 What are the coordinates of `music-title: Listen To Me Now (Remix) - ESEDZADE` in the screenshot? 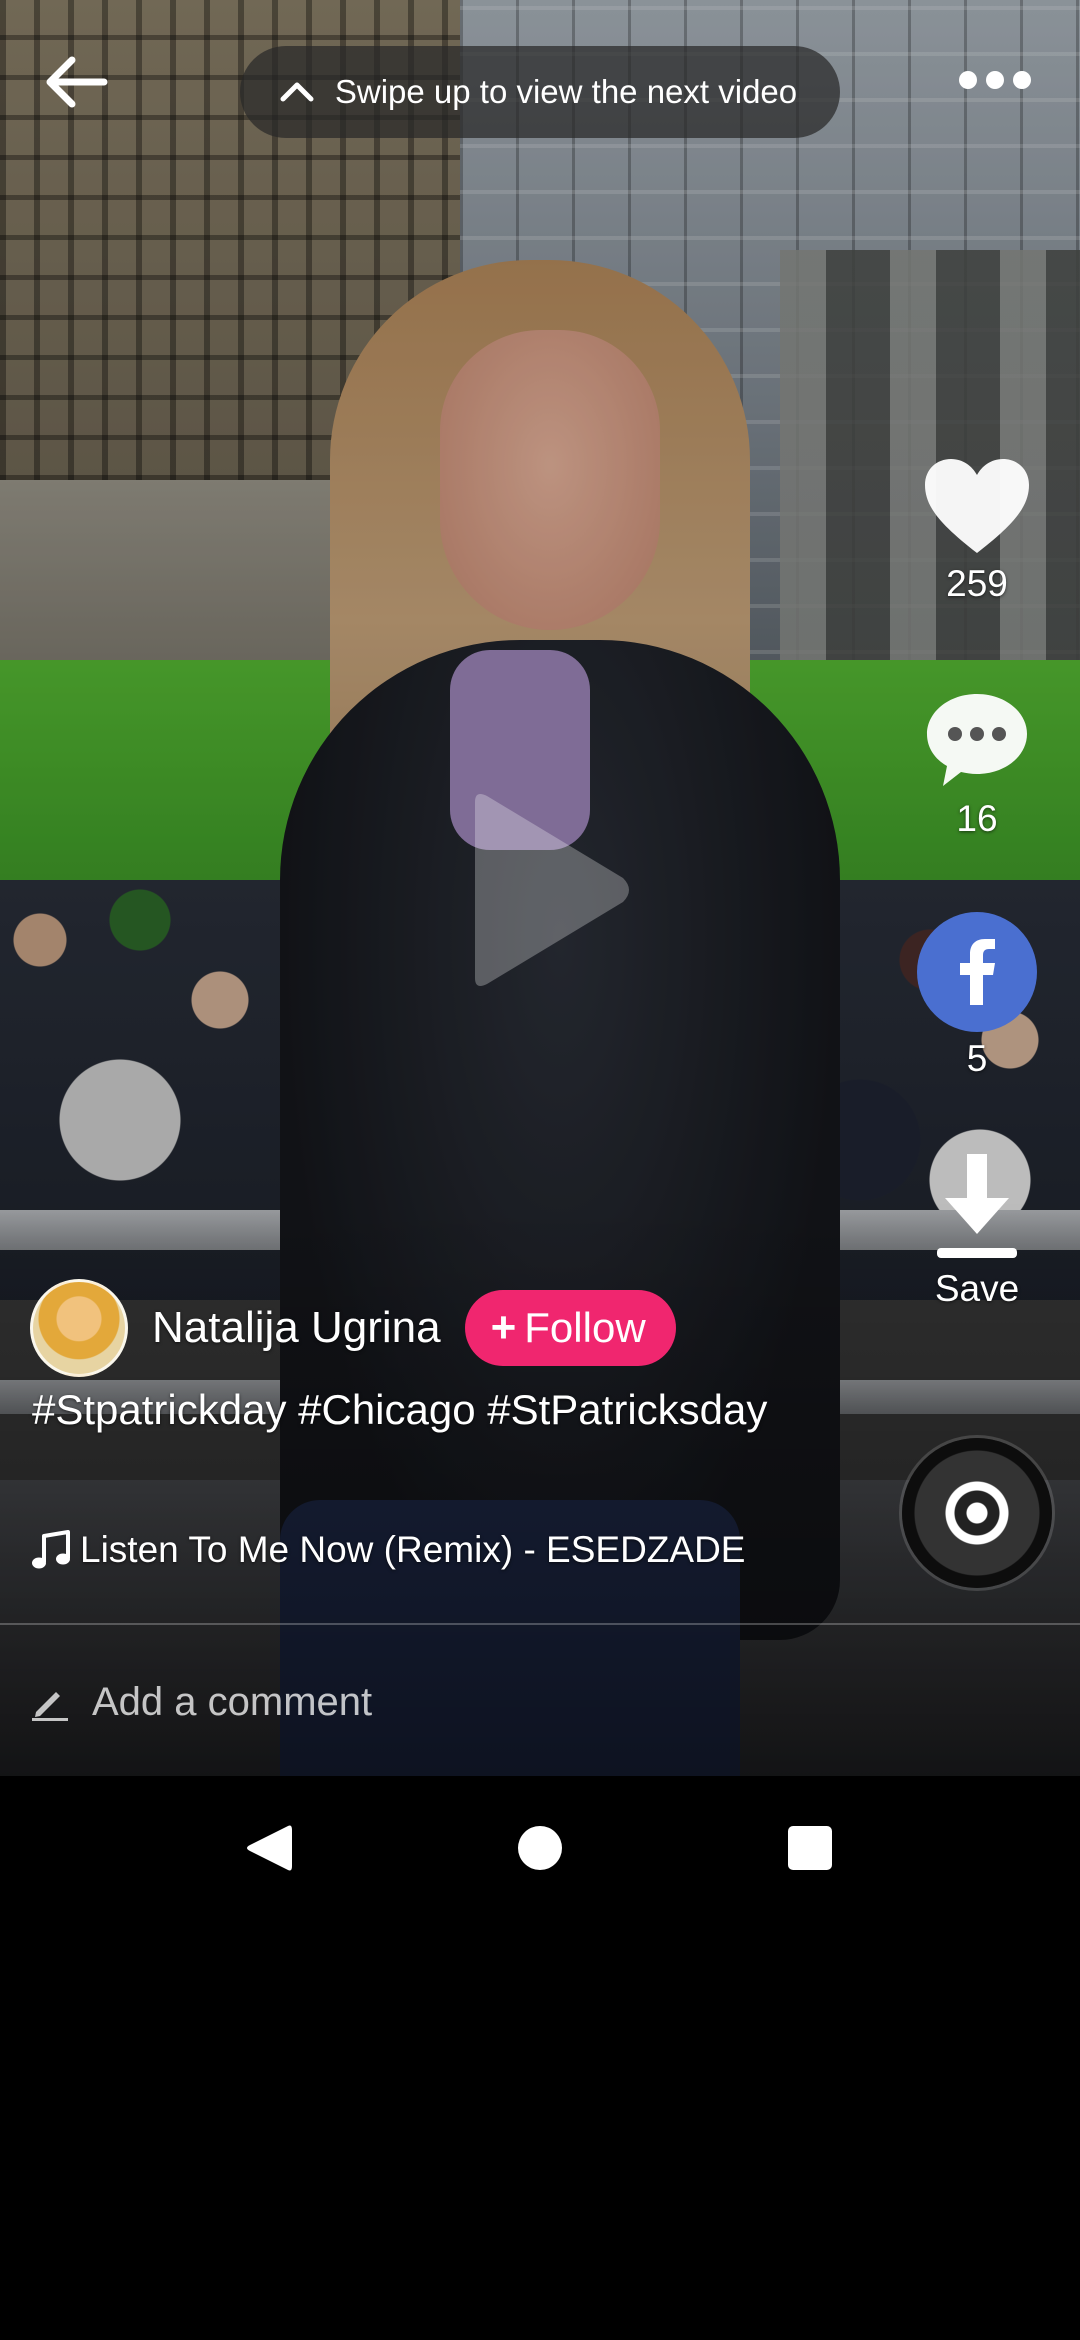 It's located at (413, 1549).